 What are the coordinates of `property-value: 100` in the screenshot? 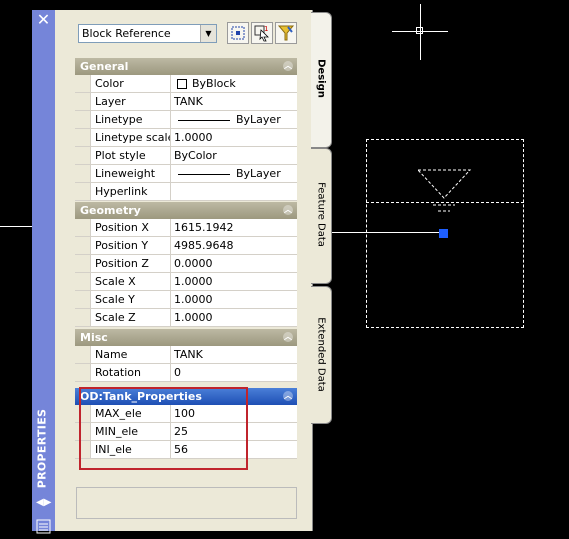 It's located at (234, 413).